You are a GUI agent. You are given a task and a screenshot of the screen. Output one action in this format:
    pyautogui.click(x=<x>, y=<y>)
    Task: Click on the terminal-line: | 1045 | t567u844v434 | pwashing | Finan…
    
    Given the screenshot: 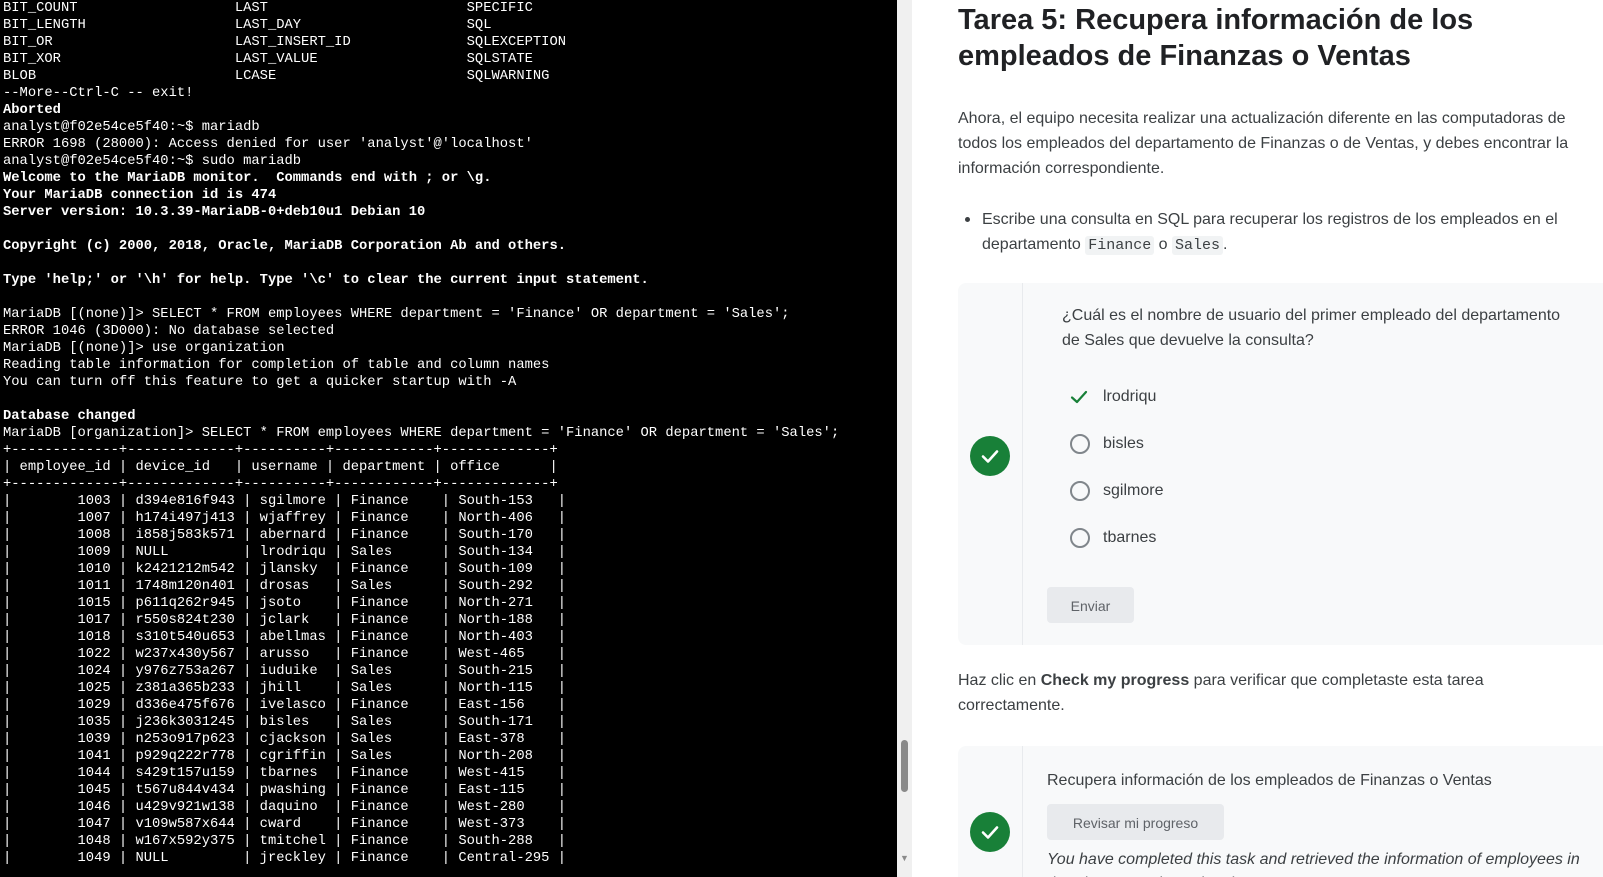 What is the action you would take?
    pyautogui.click(x=285, y=790)
    